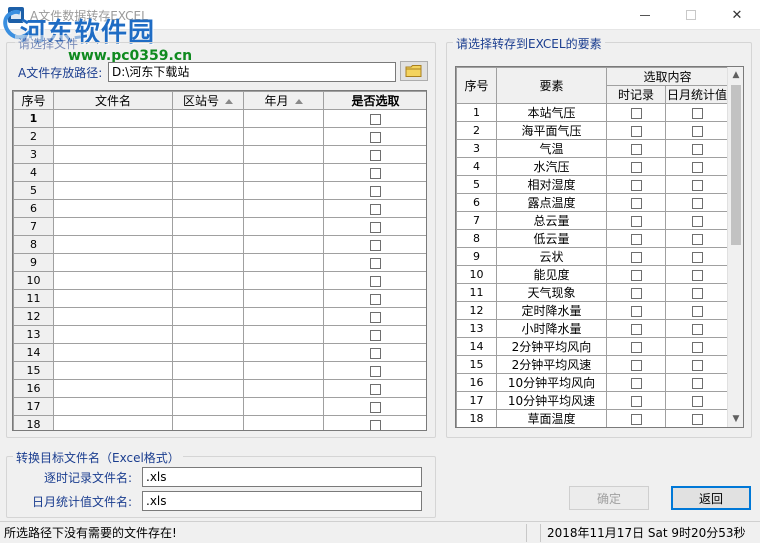 The width and height of the screenshot is (760, 543). What do you see at coordinates (645, 15) in the screenshot?
I see `minimize-button` at bounding box center [645, 15].